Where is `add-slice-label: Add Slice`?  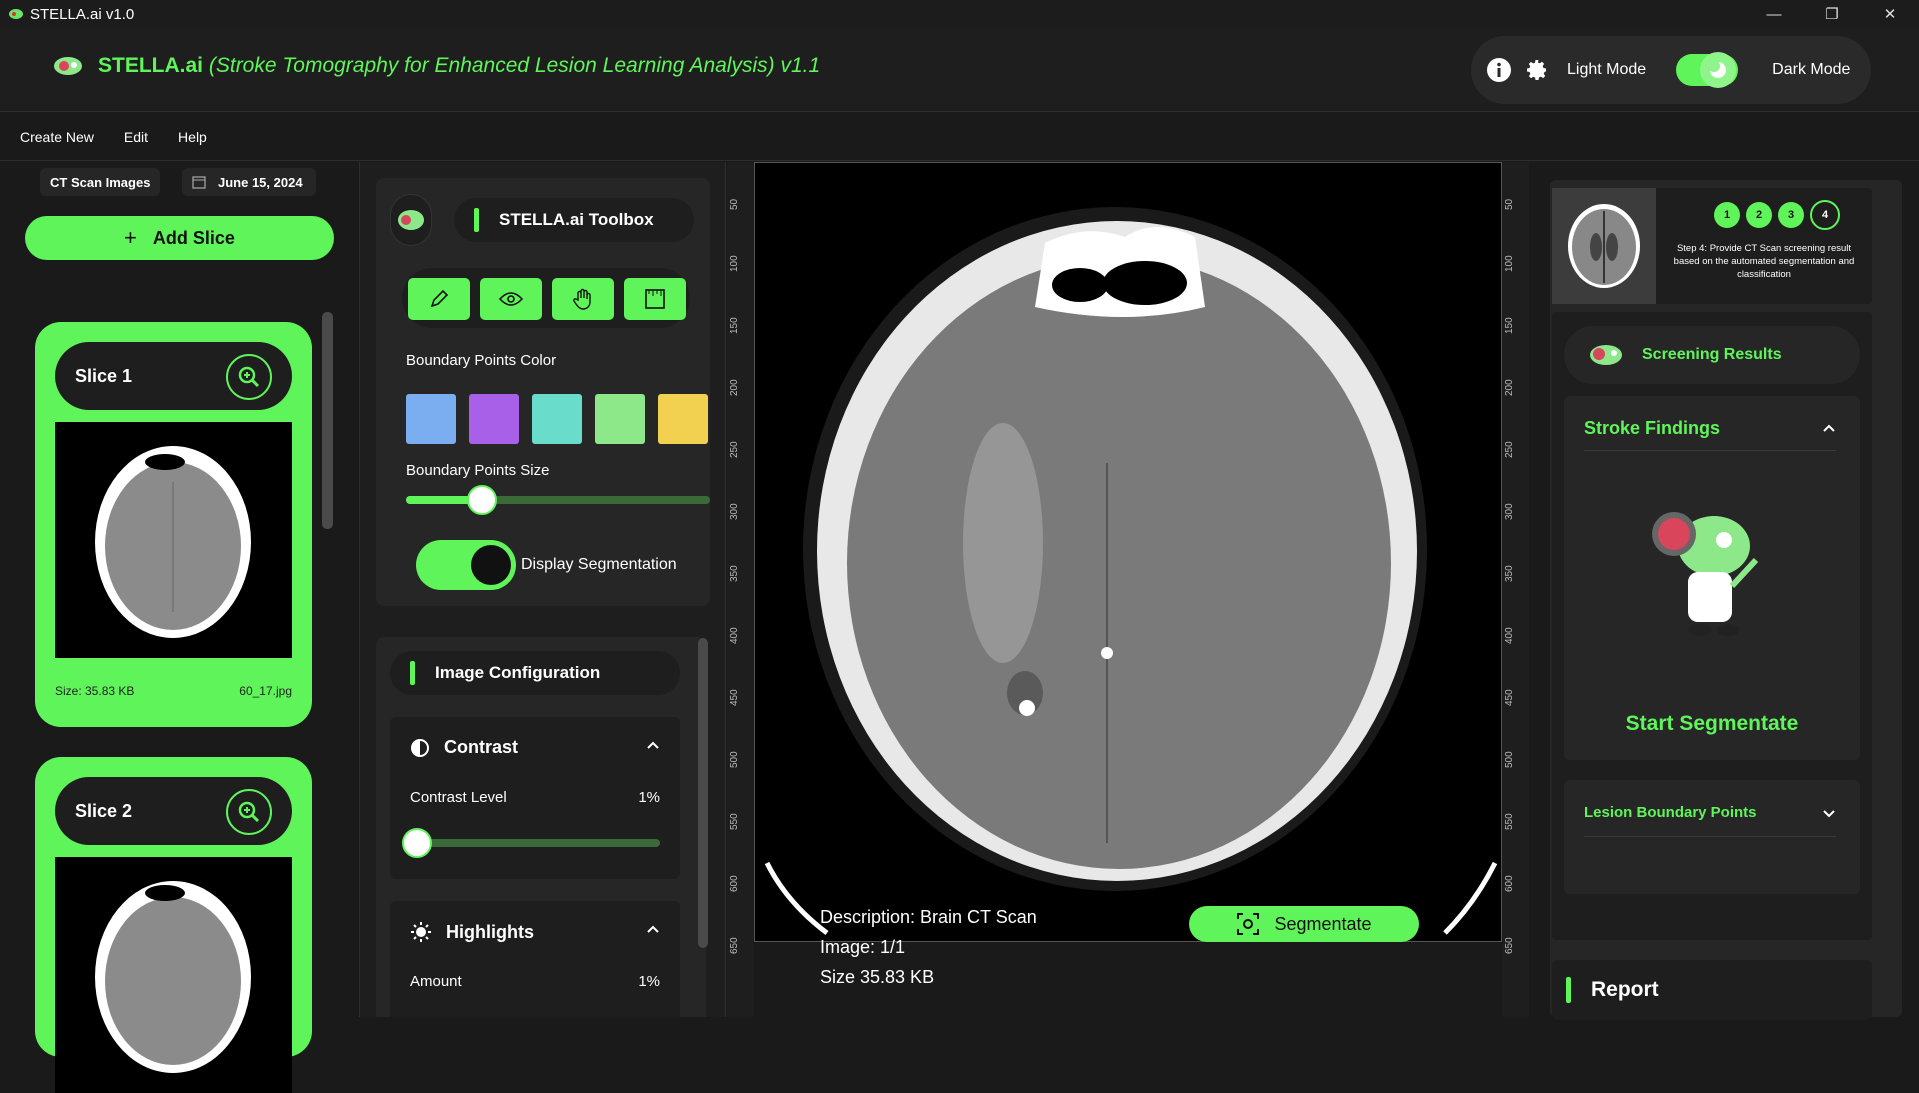
add-slice-label: Add Slice is located at coordinates (193, 237).